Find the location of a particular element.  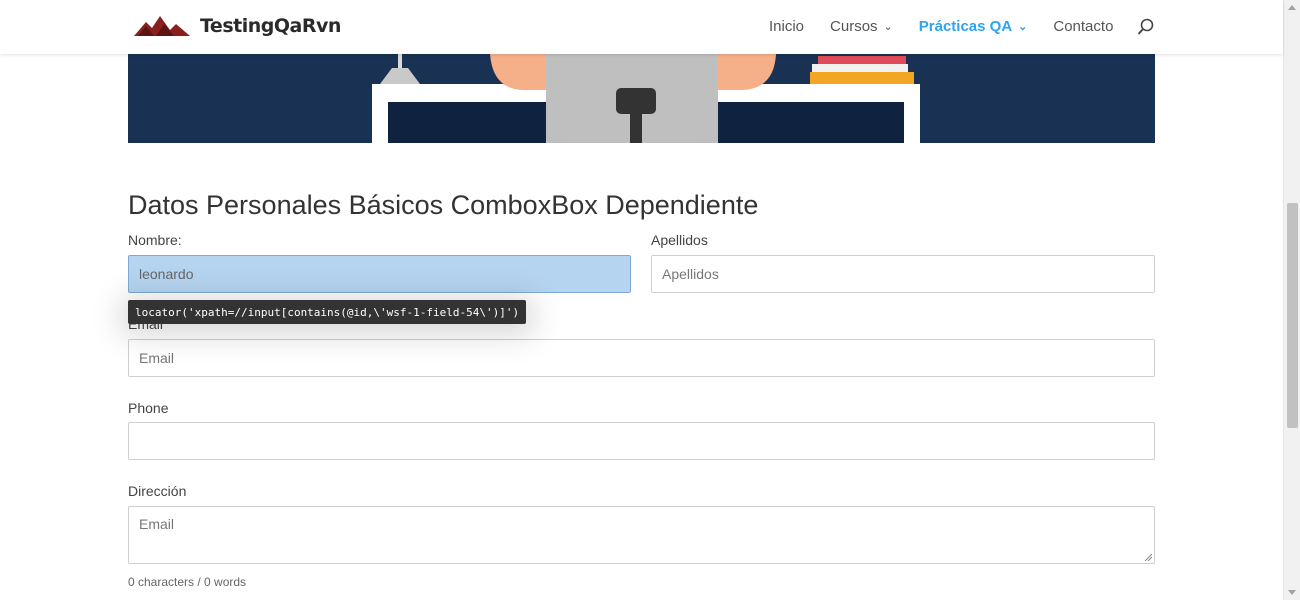

email-placeholder: Email is located at coordinates (157, 358).